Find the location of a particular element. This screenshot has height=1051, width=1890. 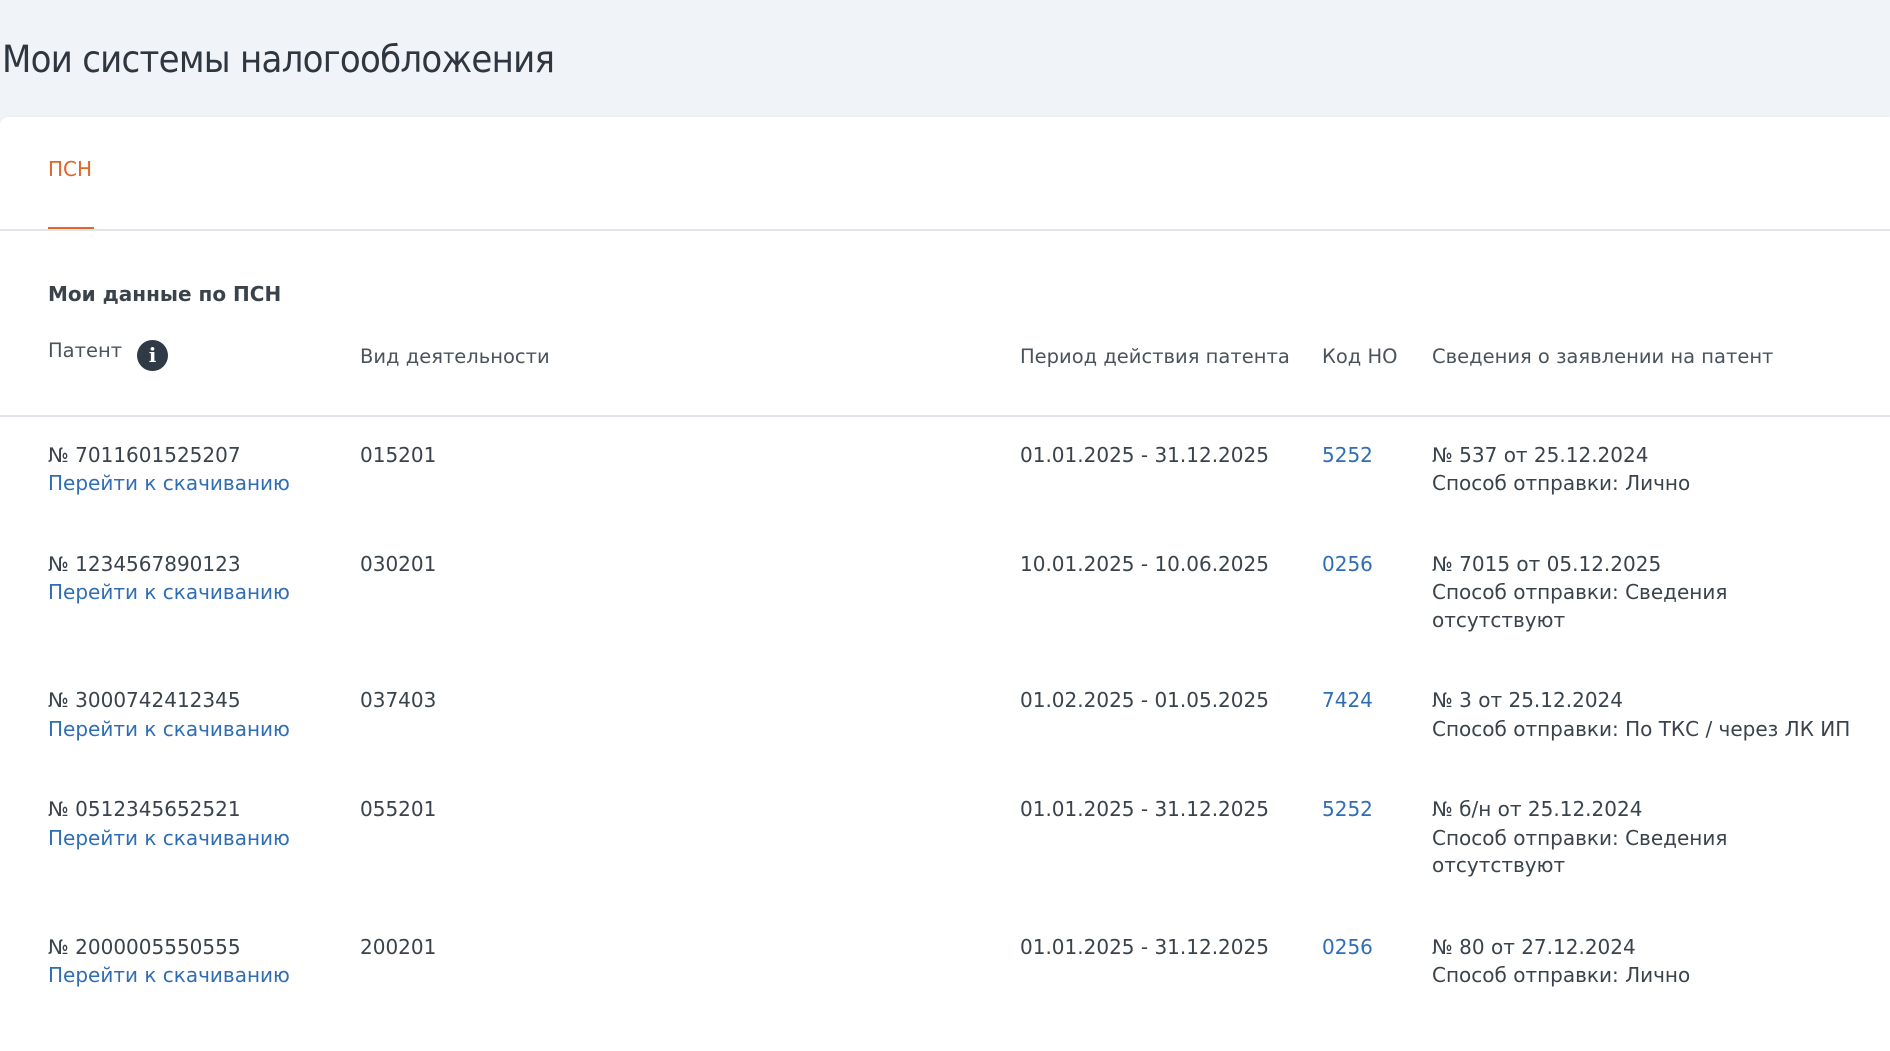

section-title: Мои данные по ПСН is located at coordinates (165, 294).